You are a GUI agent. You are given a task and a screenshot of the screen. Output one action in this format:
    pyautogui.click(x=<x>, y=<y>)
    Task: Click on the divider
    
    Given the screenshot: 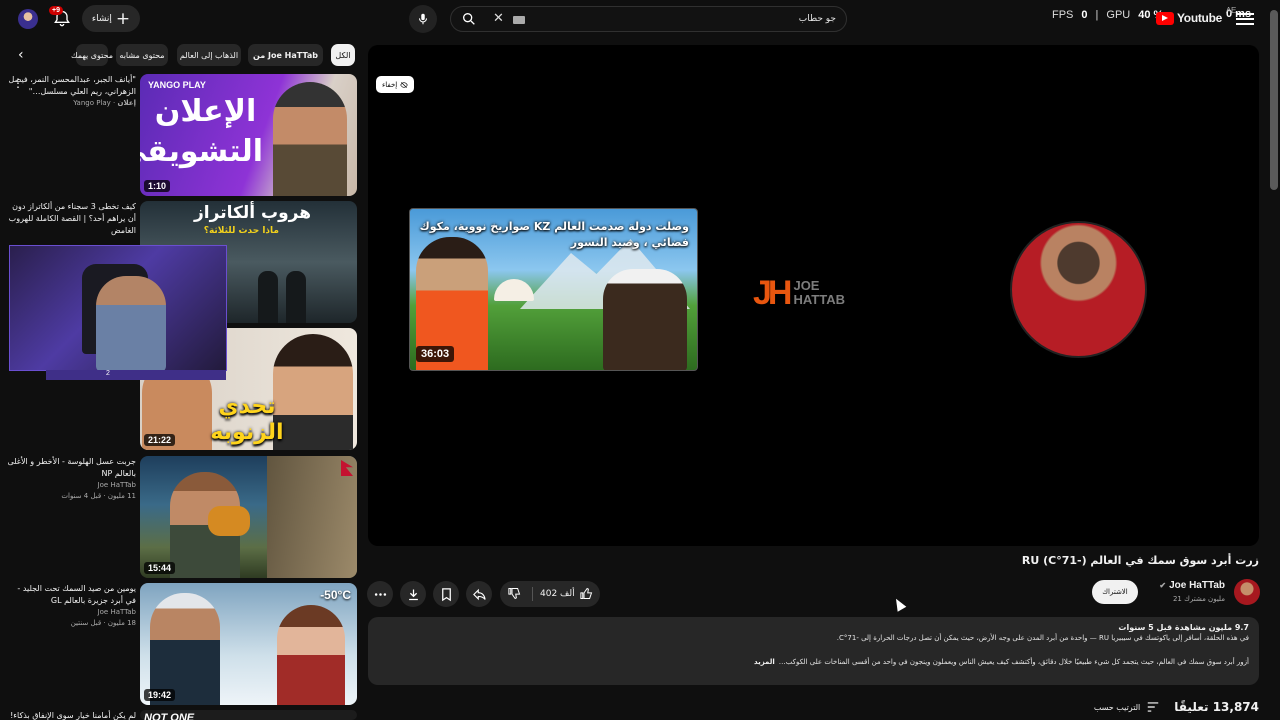 What is the action you would take?
    pyautogui.click(x=532, y=594)
    